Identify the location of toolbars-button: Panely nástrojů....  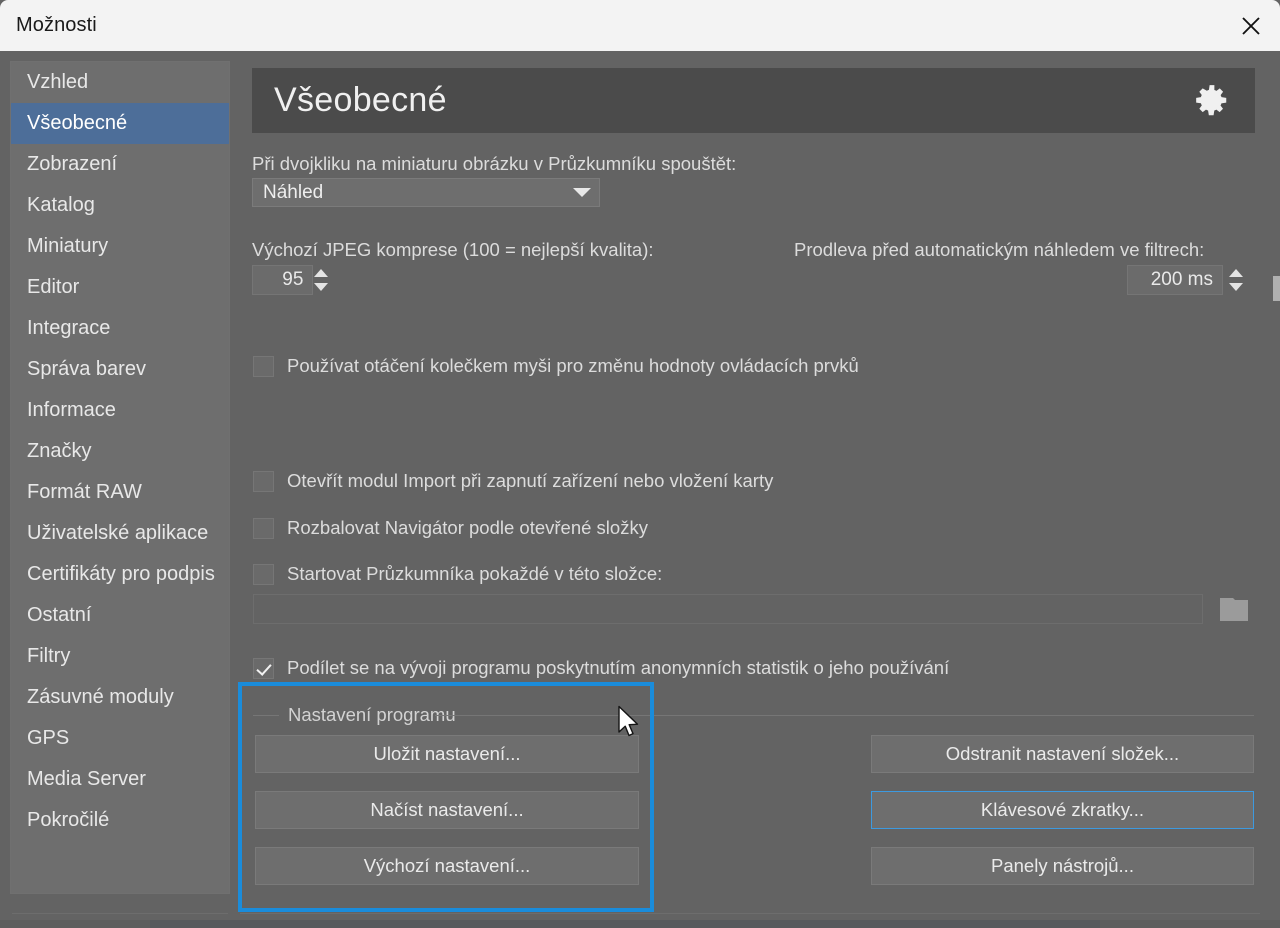
(1062, 866).